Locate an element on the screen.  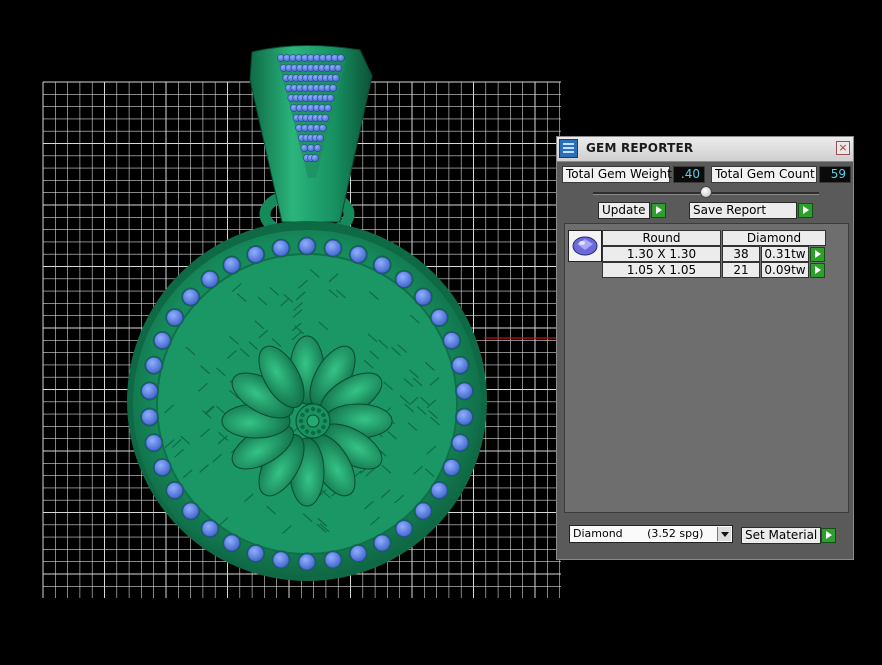
update-button: Update is located at coordinates (624, 210).